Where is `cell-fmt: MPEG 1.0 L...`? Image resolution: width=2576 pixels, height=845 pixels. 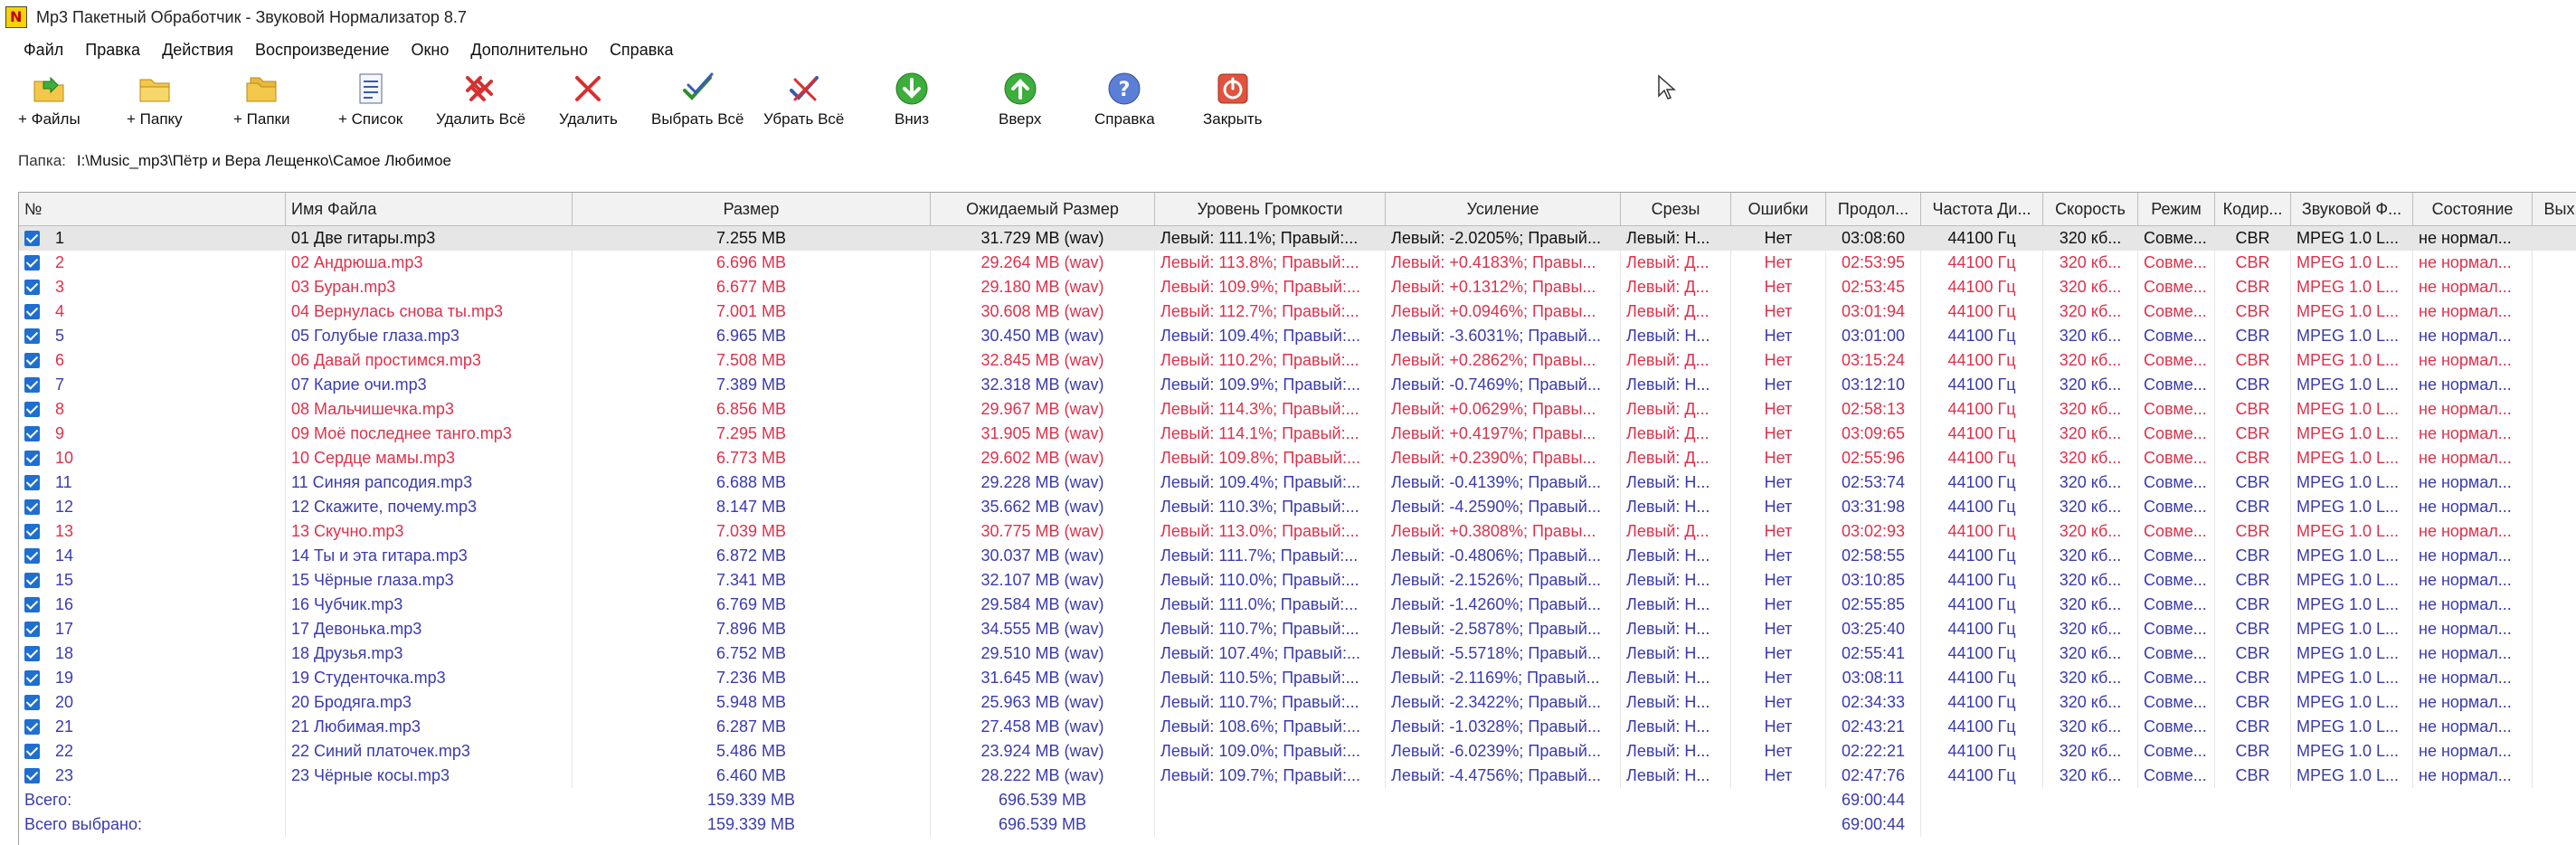
cell-fmt: MPEG 1.0 L... is located at coordinates (2352, 653).